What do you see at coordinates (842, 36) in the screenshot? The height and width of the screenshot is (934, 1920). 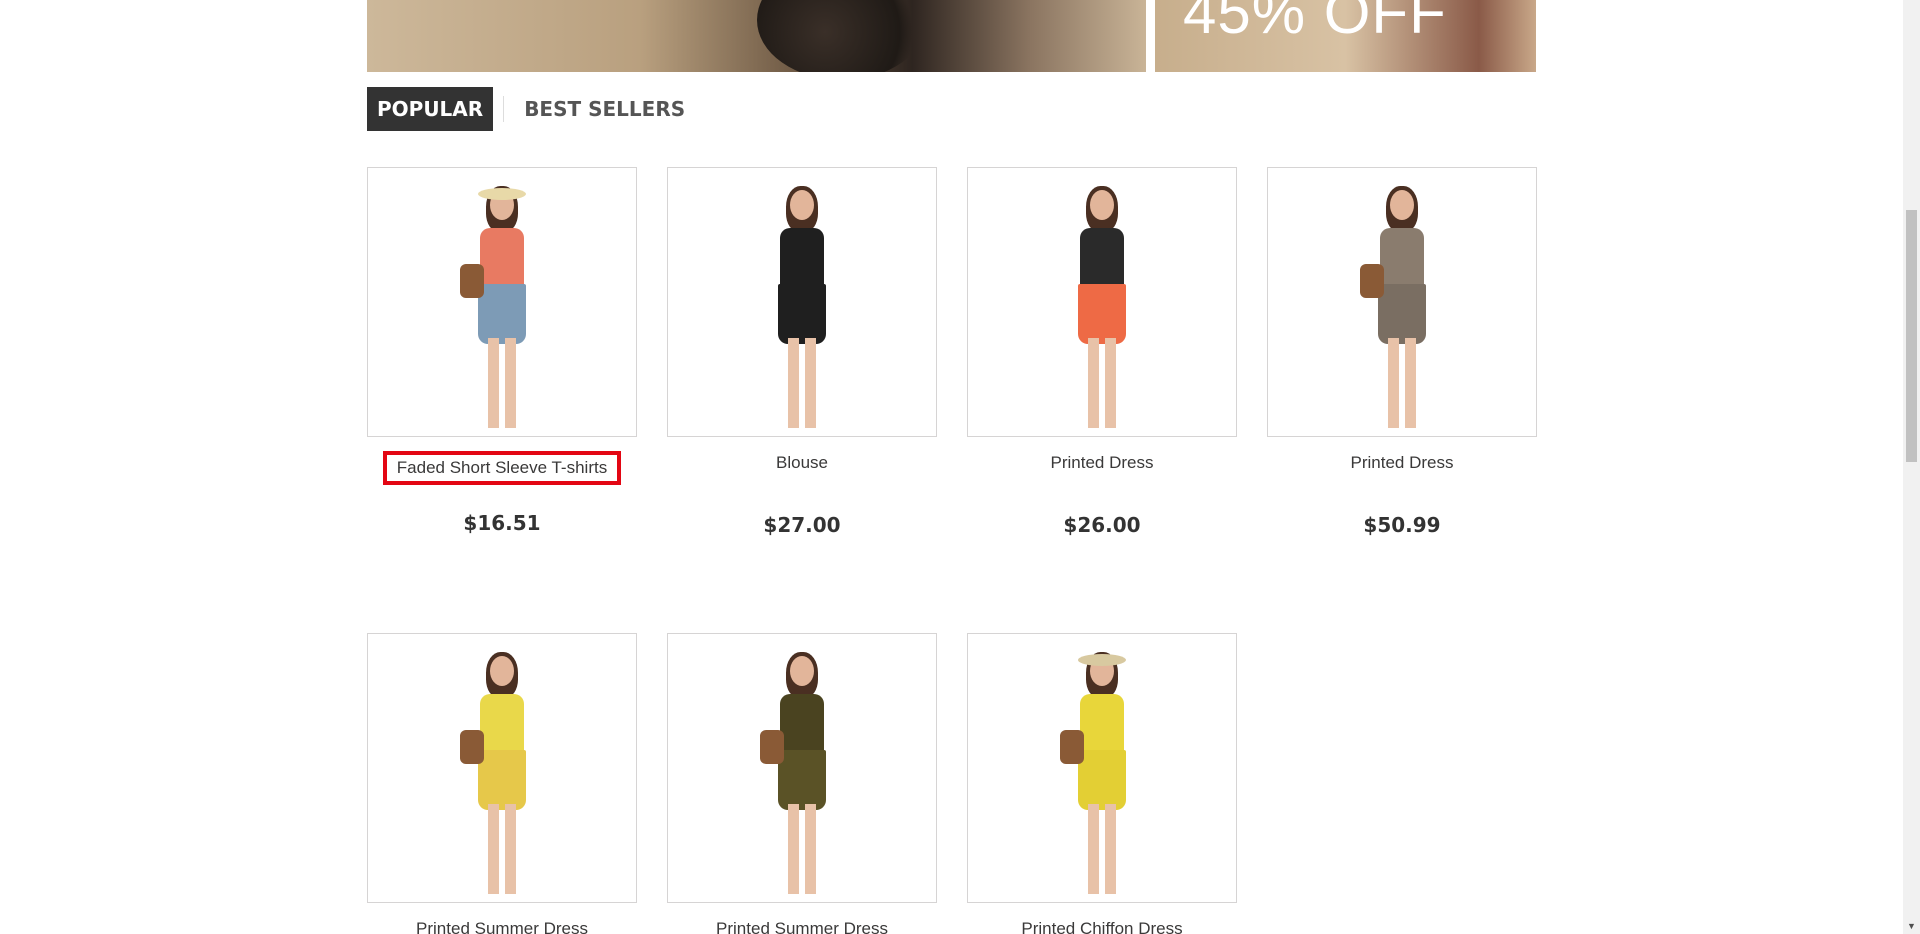 I see `banner-image` at bounding box center [842, 36].